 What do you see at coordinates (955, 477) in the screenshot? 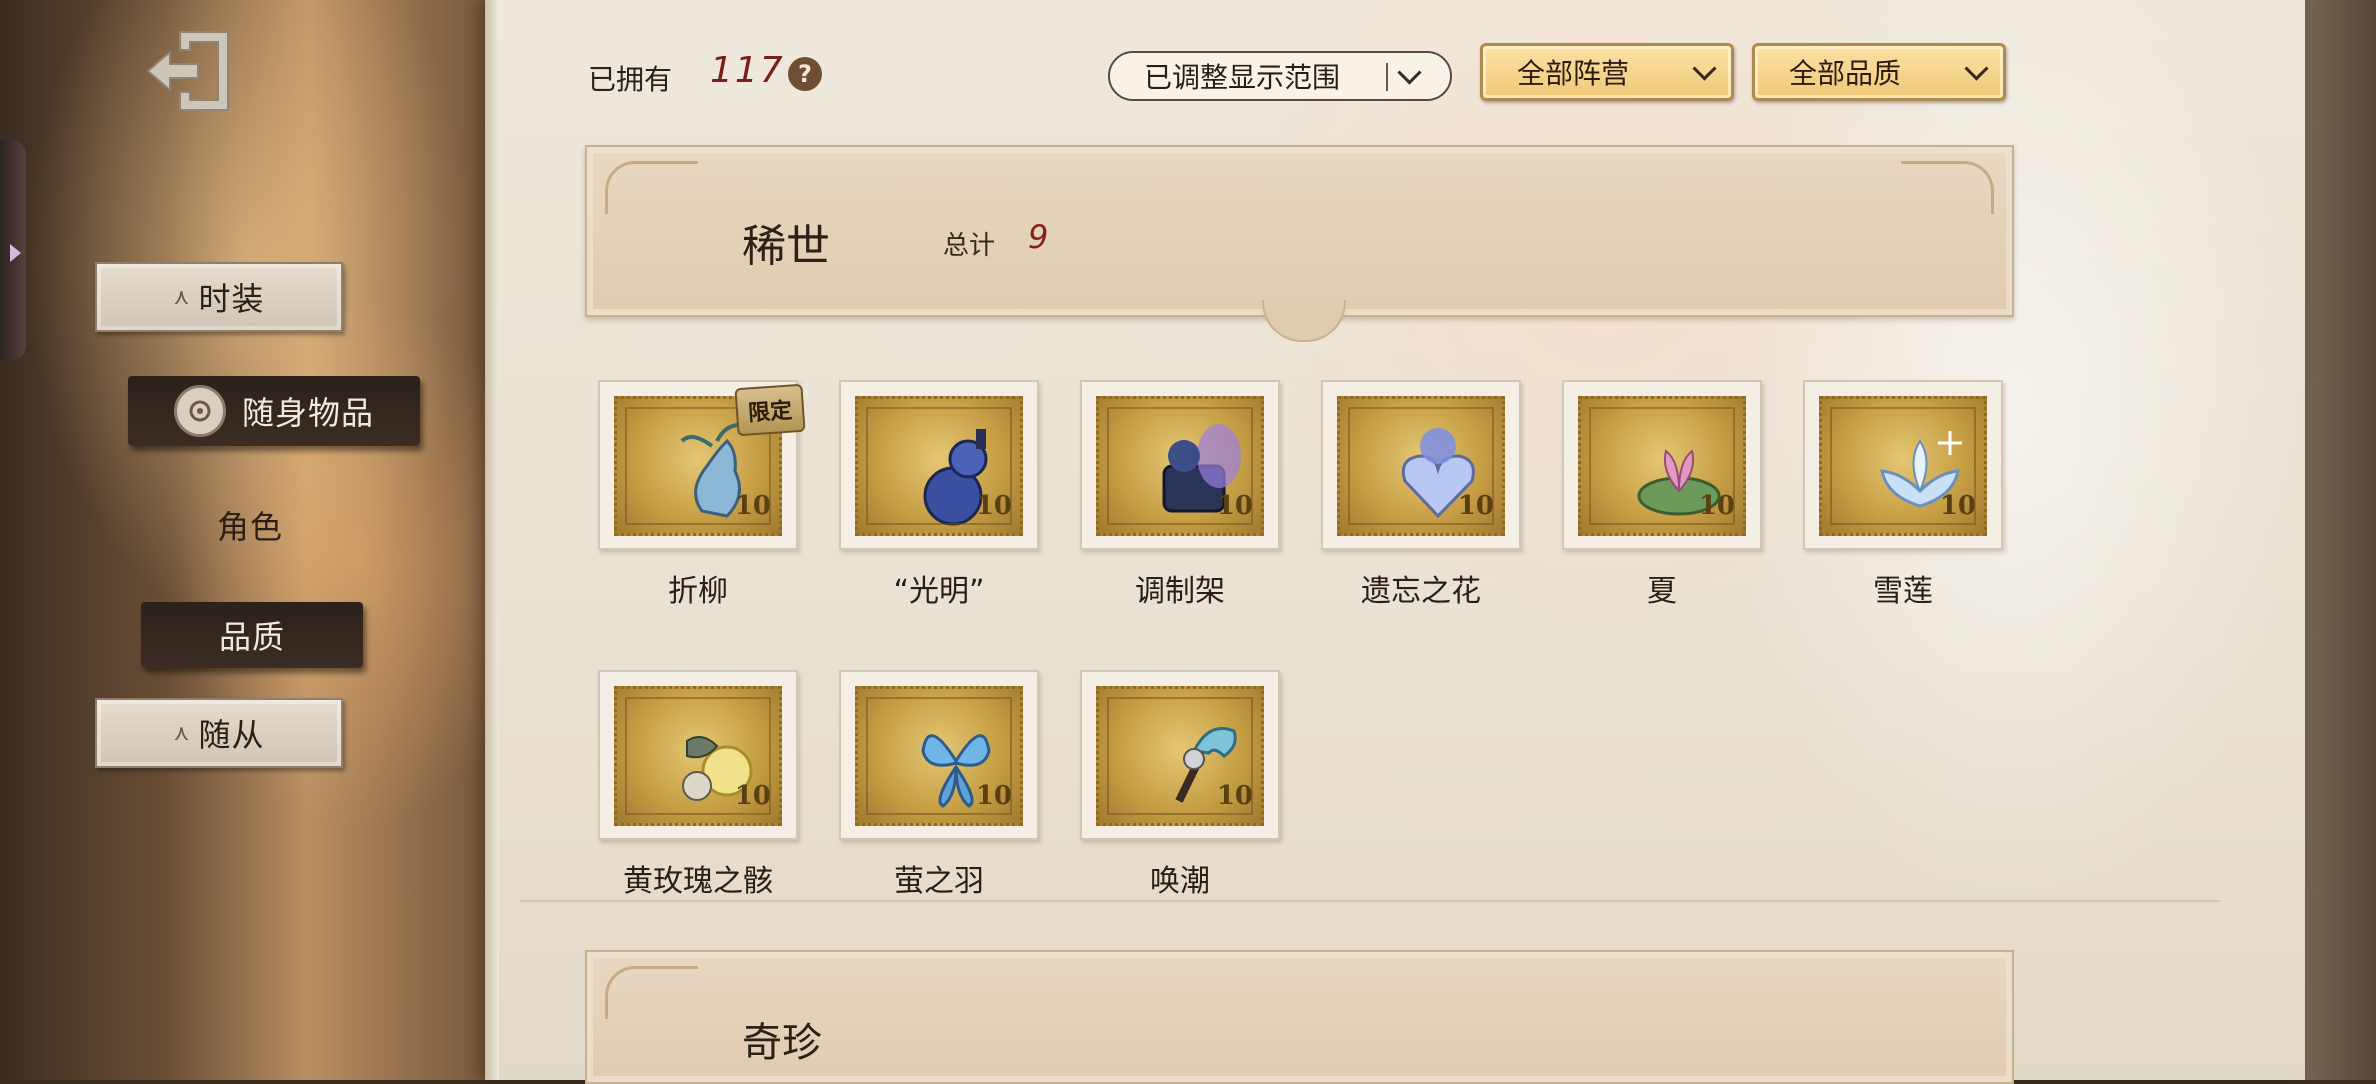
I see `gourd-bottle-icon` at bounding box center [955, 477].